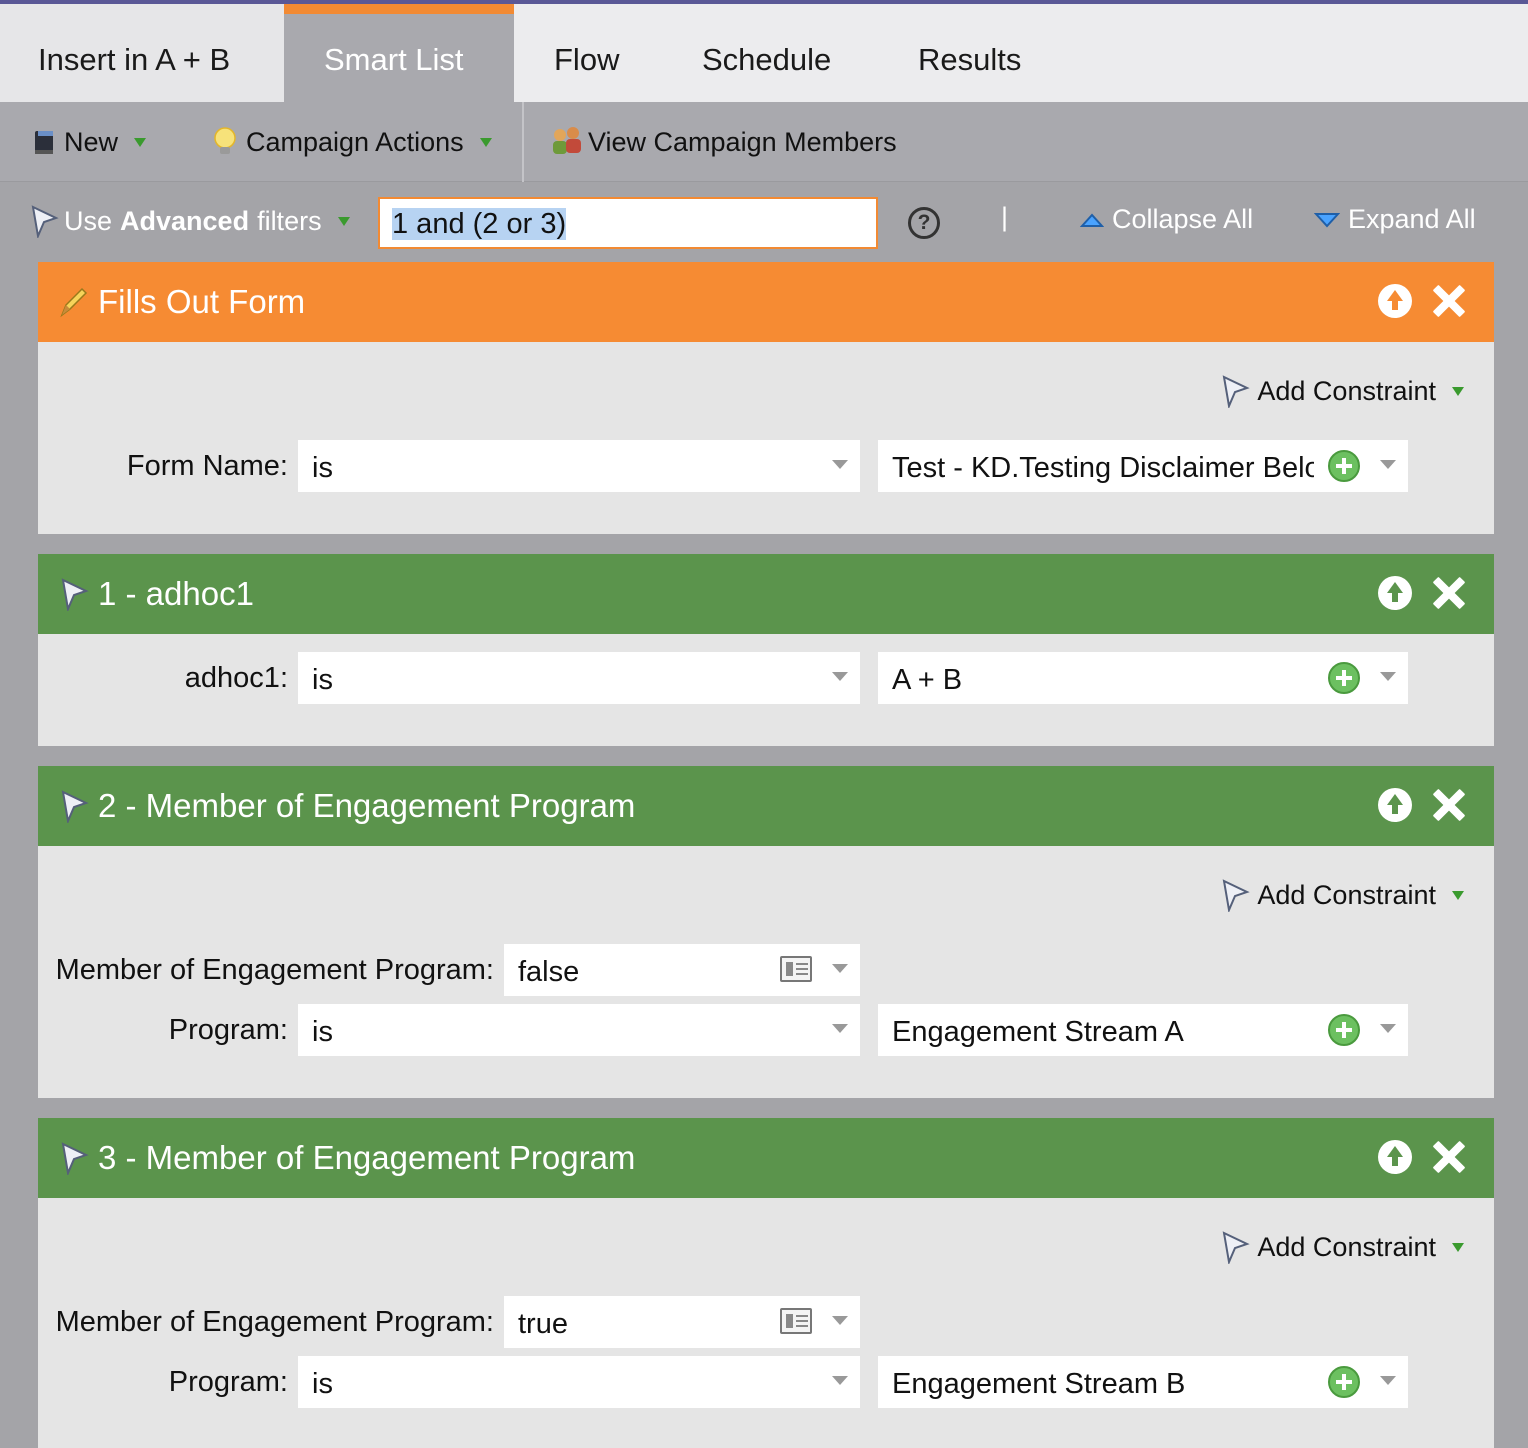 The image size is (1528, 1448). I want to click on member-of-engagement-program-select: true, so click(682, 1322).